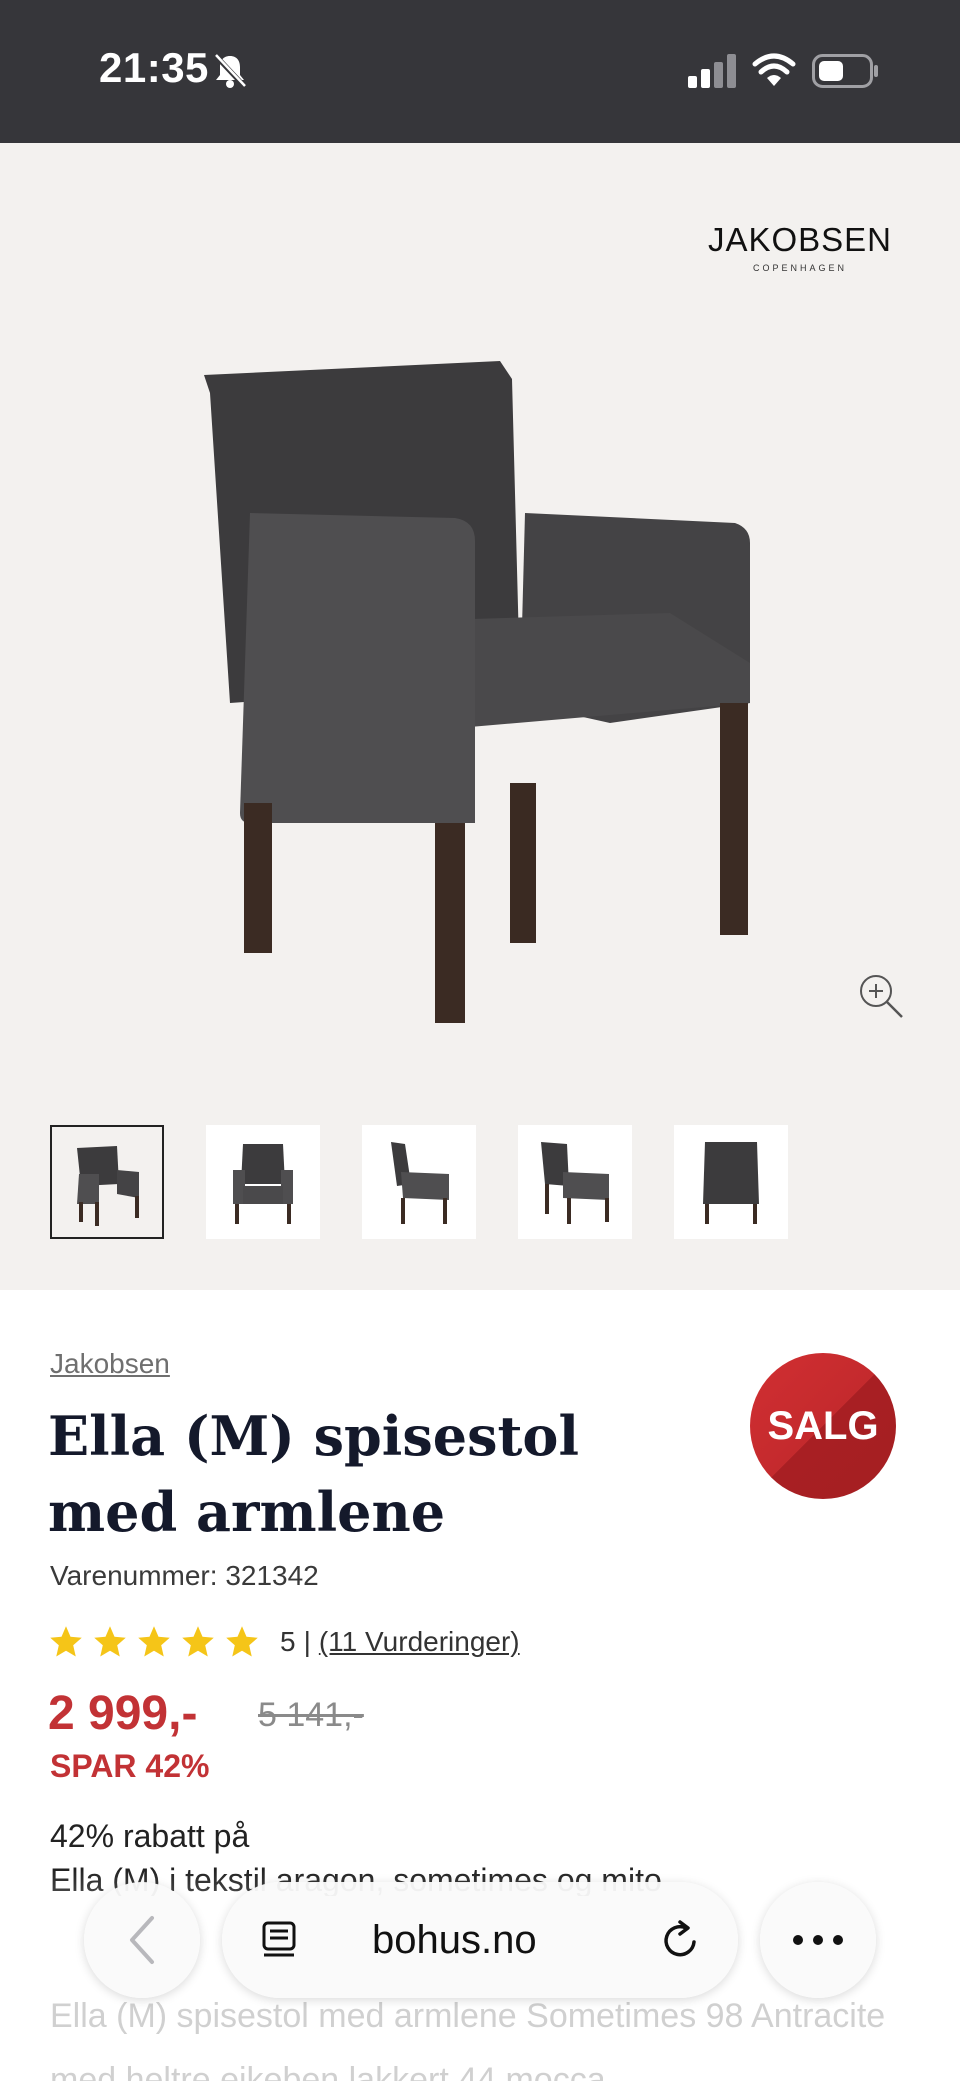 This screenshot has height=2081, width=960. I want to click on status-bar: 21:35, so click(480, 71).